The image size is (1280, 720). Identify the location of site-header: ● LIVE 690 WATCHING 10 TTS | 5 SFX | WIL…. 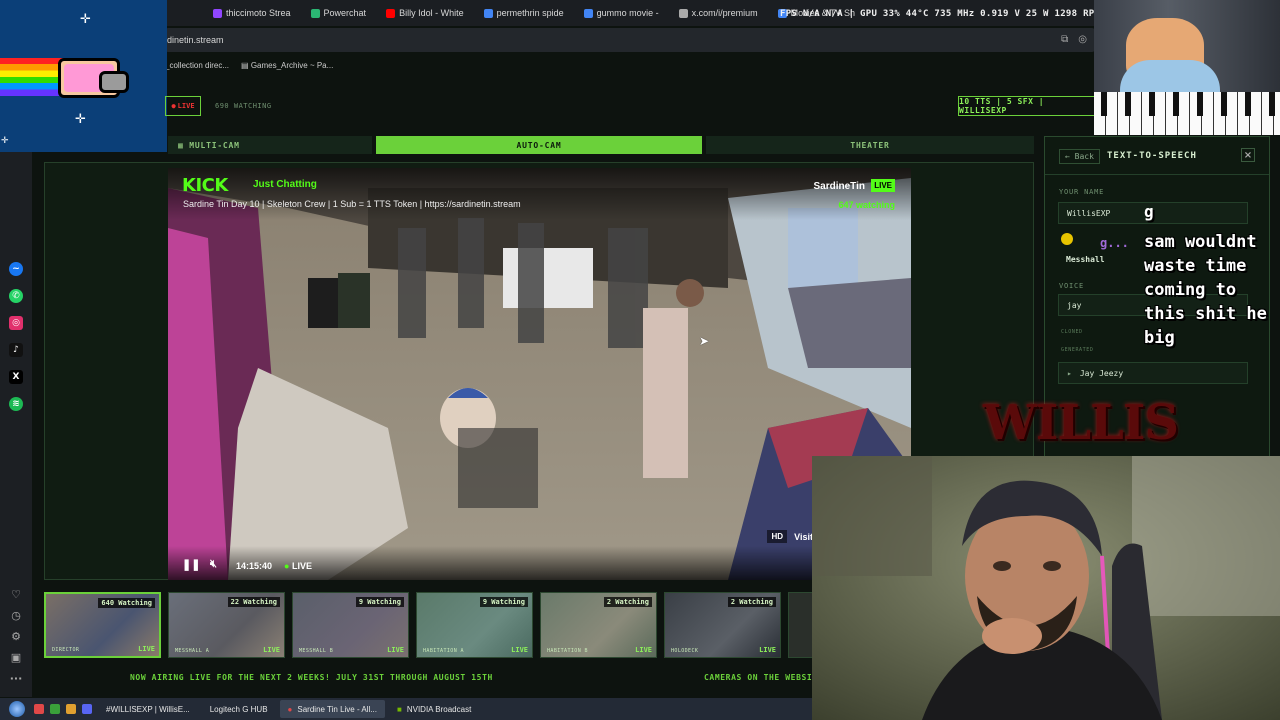
(630, 106).